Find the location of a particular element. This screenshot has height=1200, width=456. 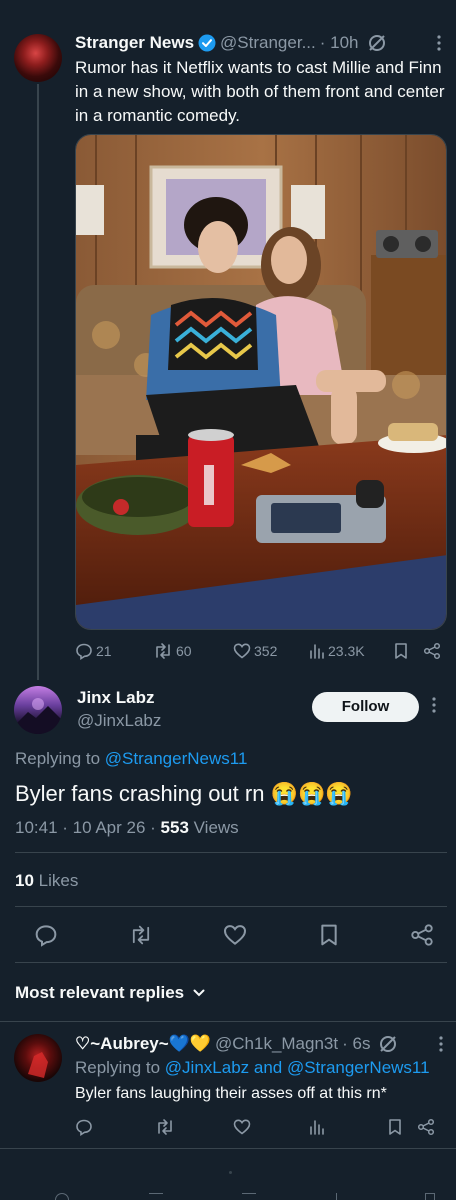

views-button: 23.3K is located at coordinates (351, 651).